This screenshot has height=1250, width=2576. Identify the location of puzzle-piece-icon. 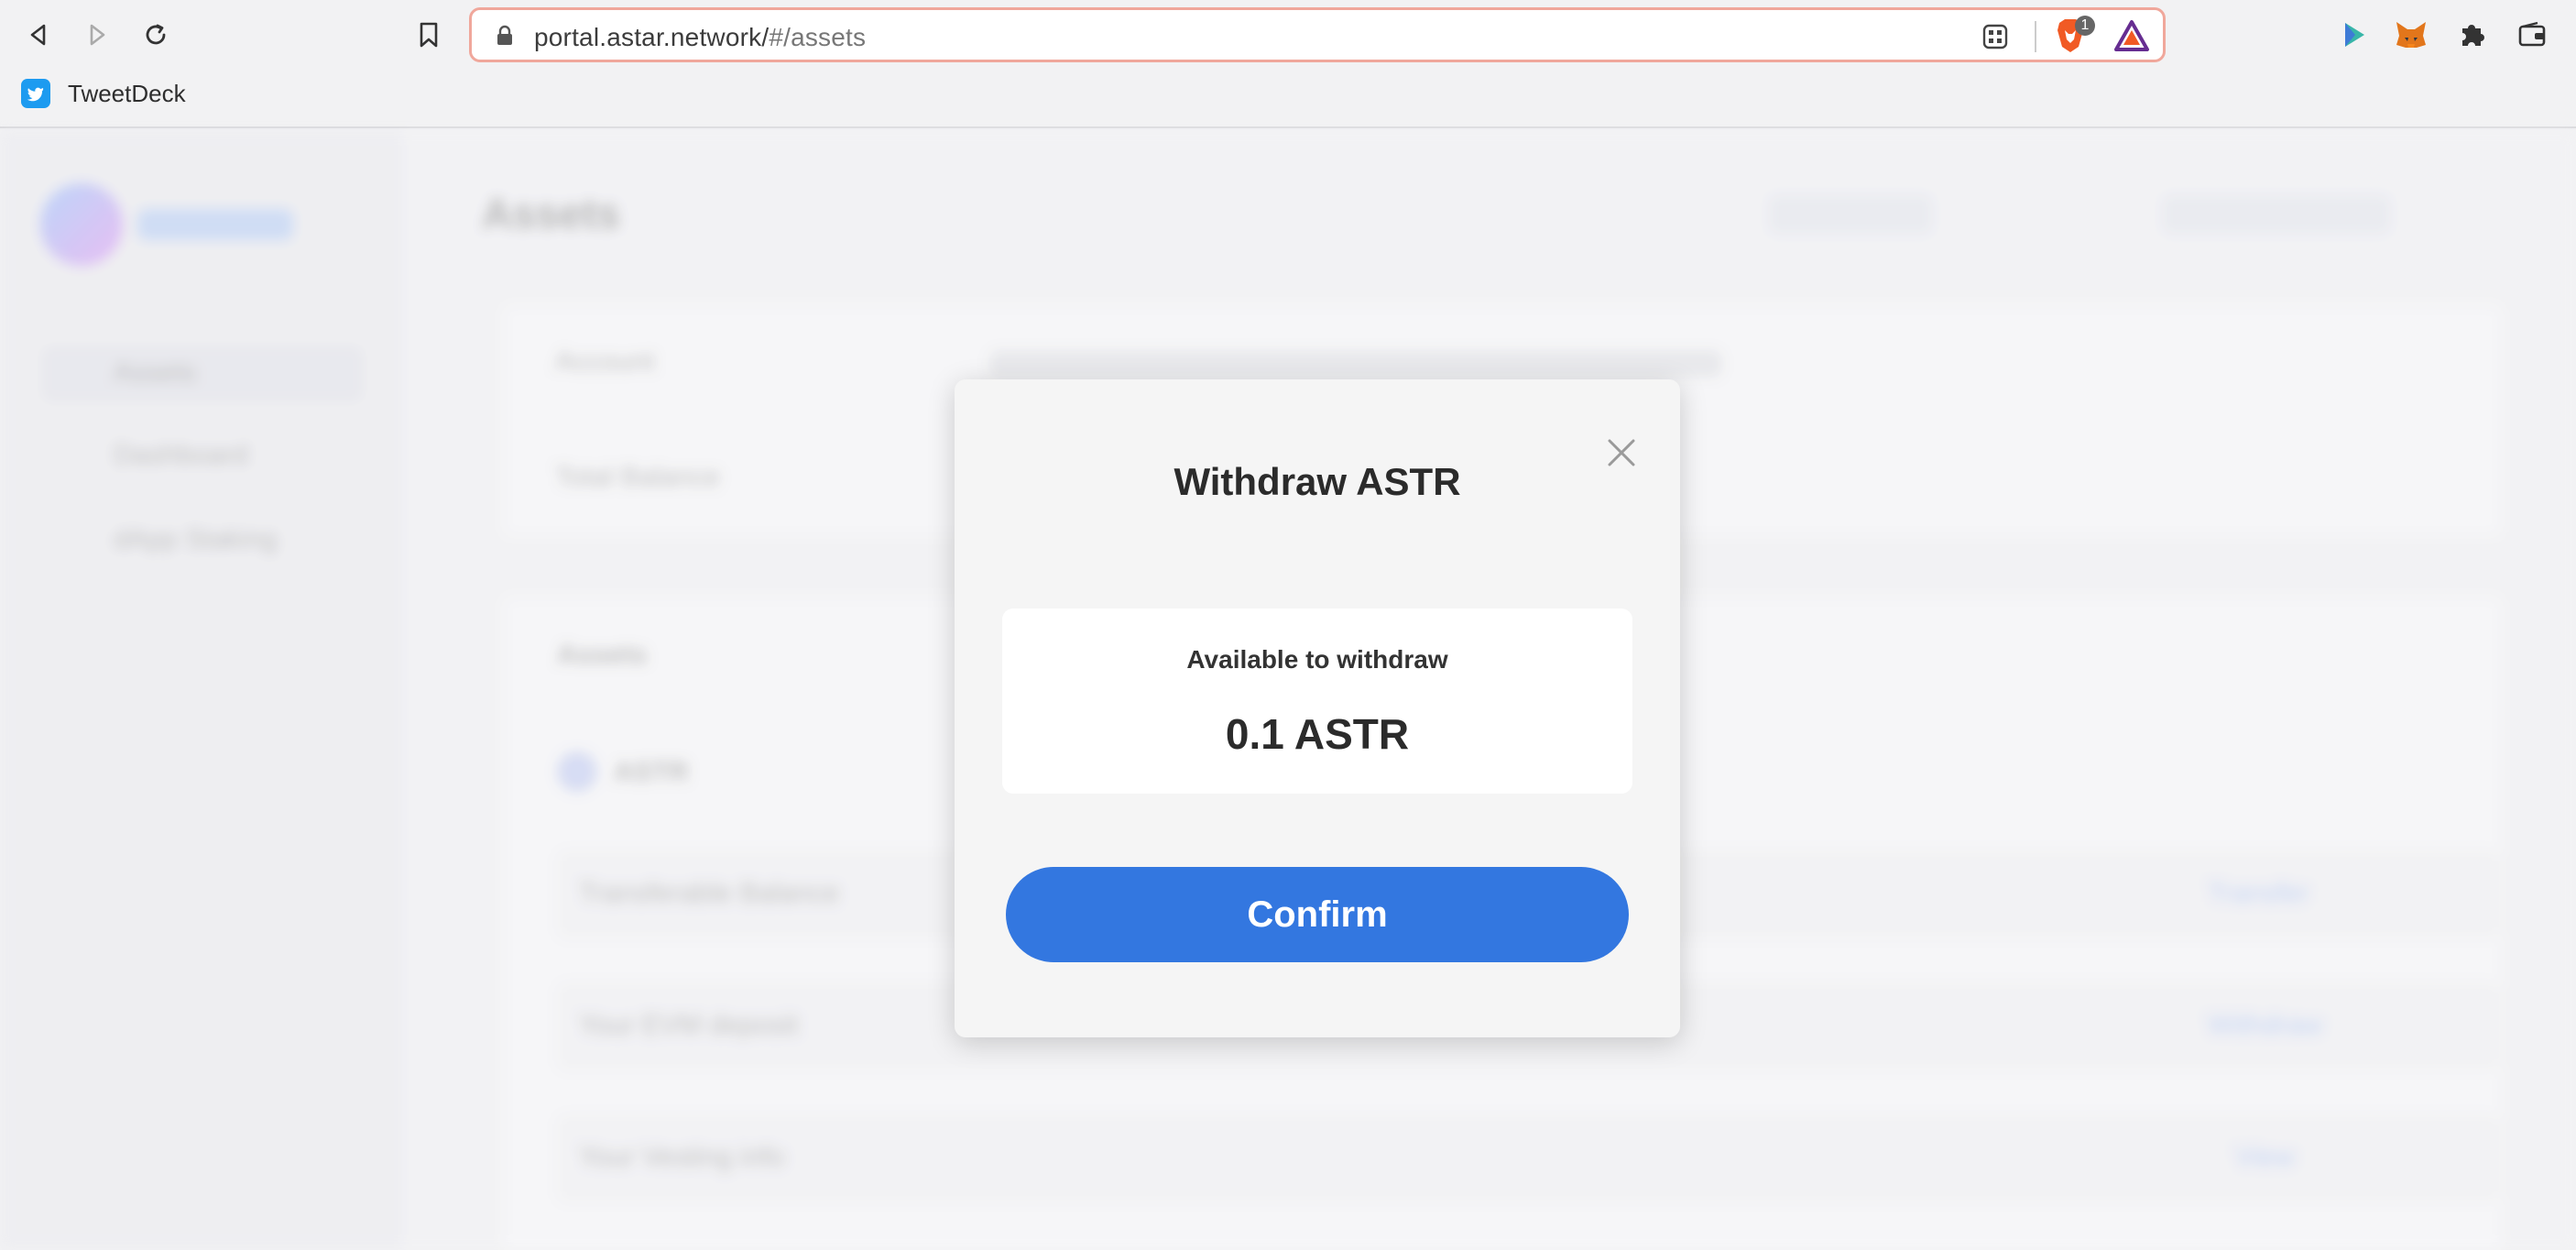
(2473, 35).